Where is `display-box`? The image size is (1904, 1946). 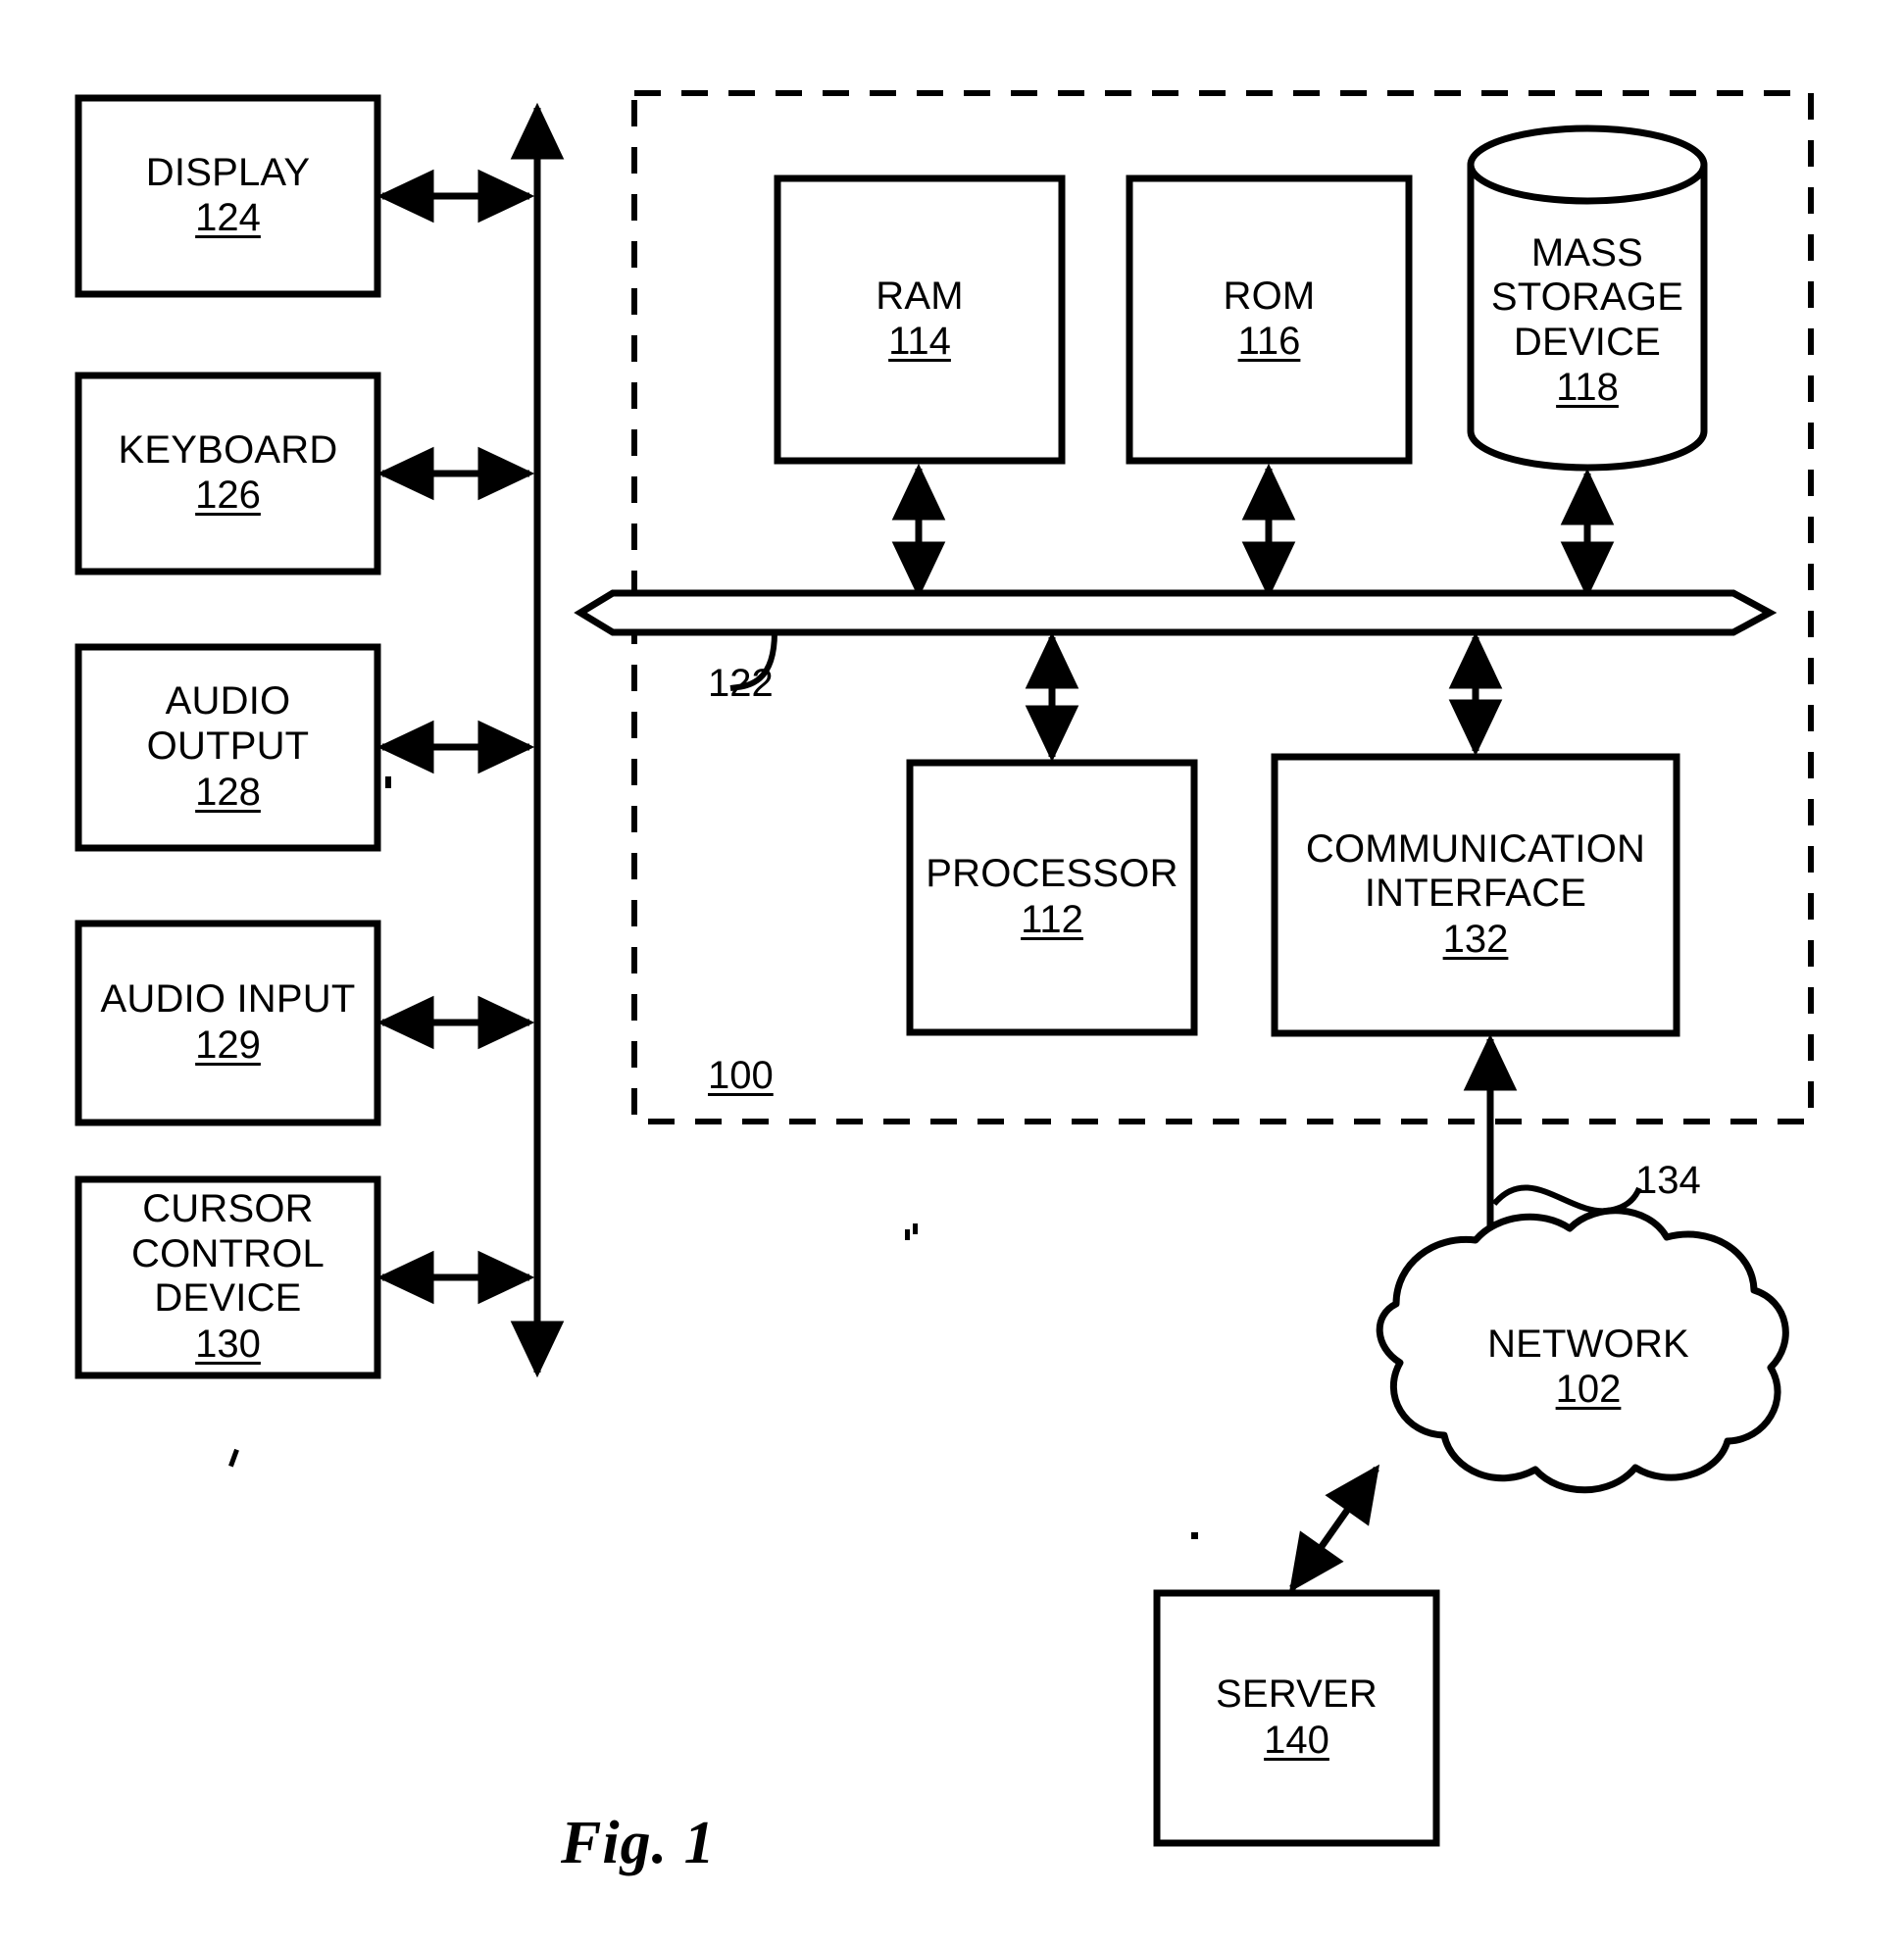 display-box is located at coordinates (228, 196).